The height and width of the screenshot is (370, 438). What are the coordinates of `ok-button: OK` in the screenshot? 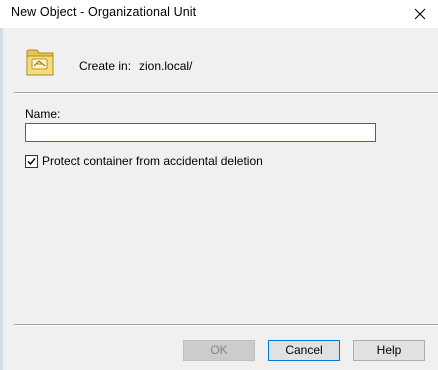 It's located at (219, 350).